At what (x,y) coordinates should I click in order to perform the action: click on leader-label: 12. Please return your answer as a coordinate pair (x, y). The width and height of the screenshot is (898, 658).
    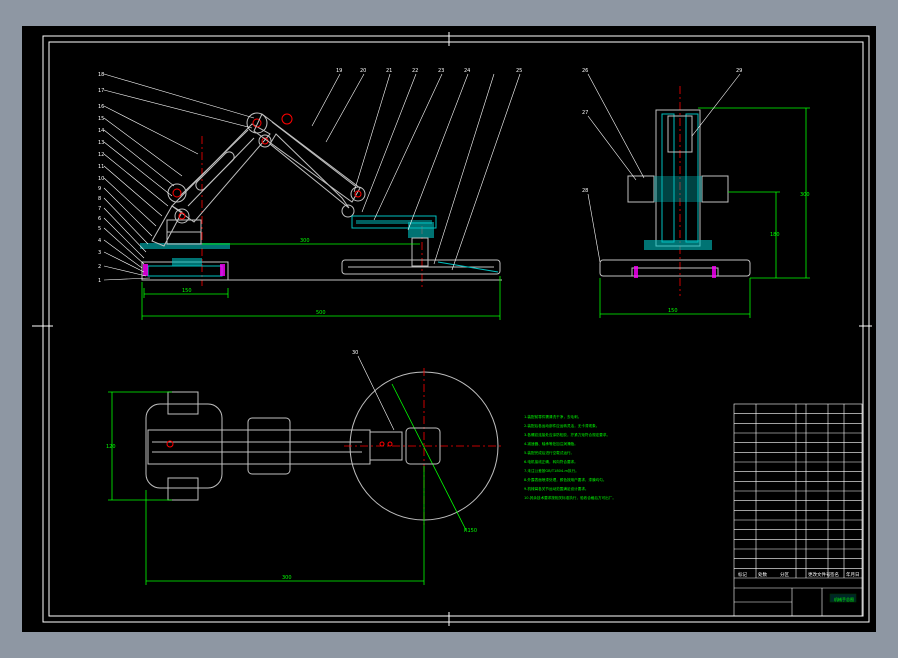
    Looking at the image, I should click on (101, 155).